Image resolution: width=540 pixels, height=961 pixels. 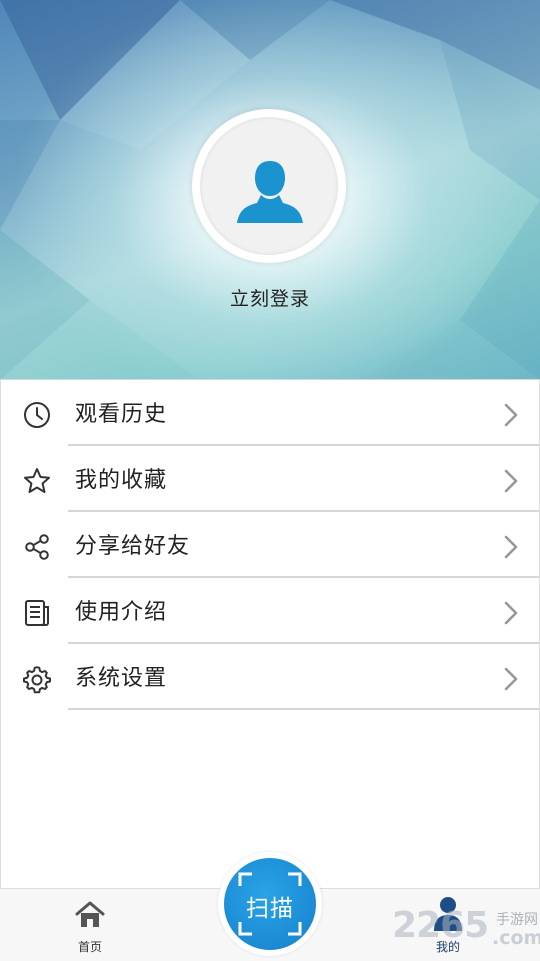 What do you see at coordinates (121, 414) in the screenshot?
I see `menu-item-label: 观看历史` at bounding box center [121, 414].